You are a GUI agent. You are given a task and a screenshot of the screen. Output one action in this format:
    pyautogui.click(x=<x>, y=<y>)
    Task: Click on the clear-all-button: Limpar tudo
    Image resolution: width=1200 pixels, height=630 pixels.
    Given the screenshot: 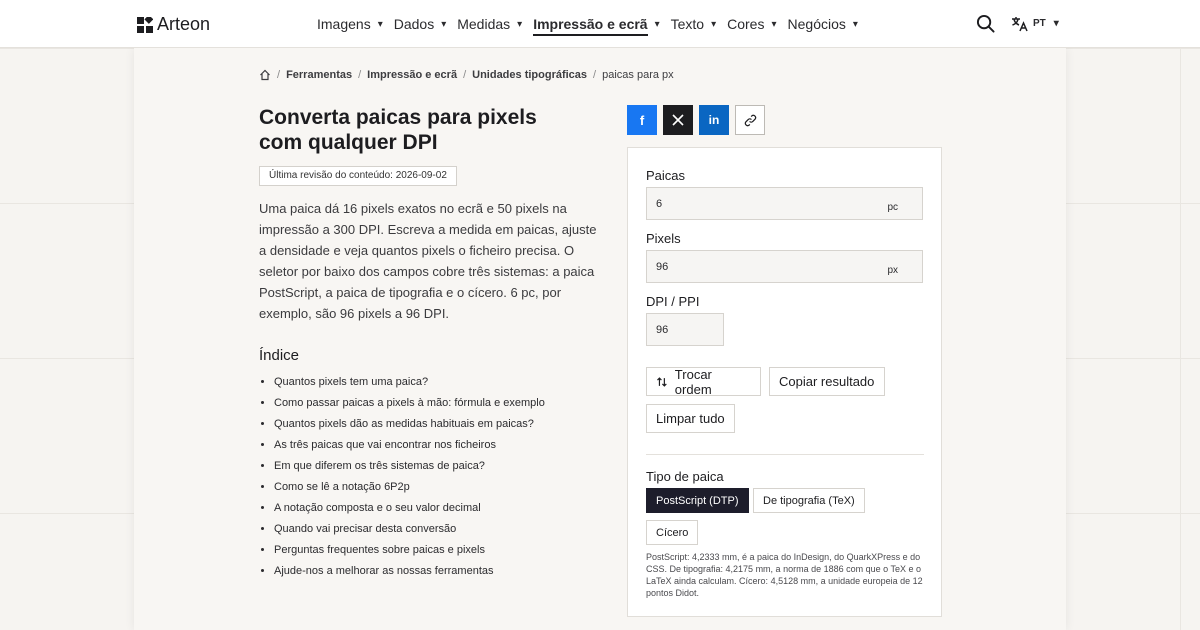 What is the action you would take?
    pyautogui.click(x=690, y=418)
    